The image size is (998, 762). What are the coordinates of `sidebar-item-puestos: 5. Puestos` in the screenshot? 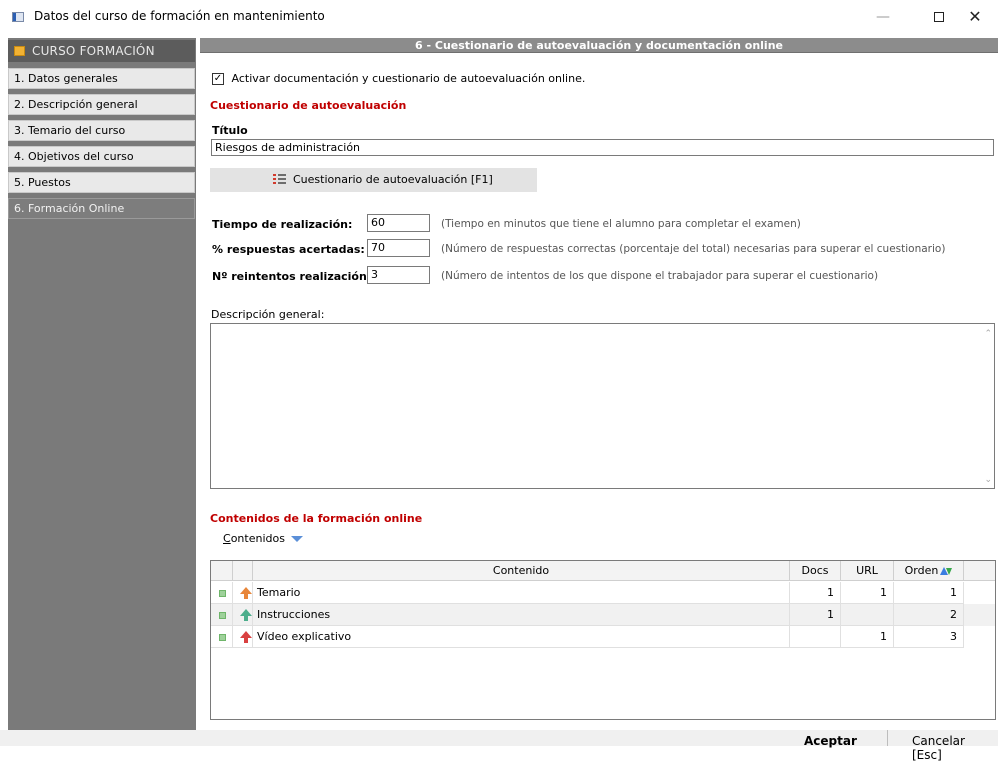 It's located at (101, 182).